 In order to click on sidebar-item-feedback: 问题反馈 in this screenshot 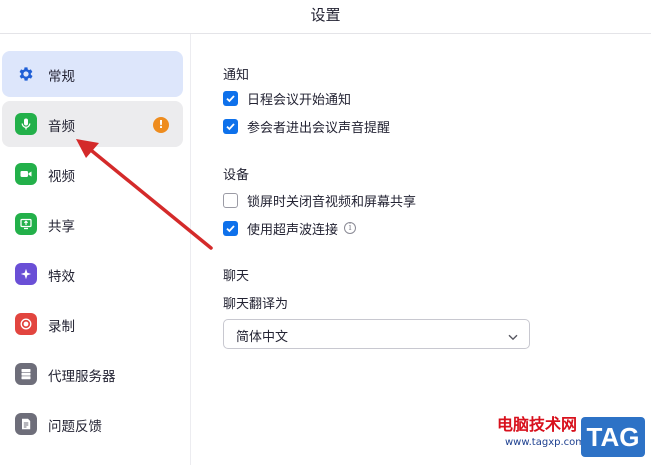, I will do `click(92, 424)`.